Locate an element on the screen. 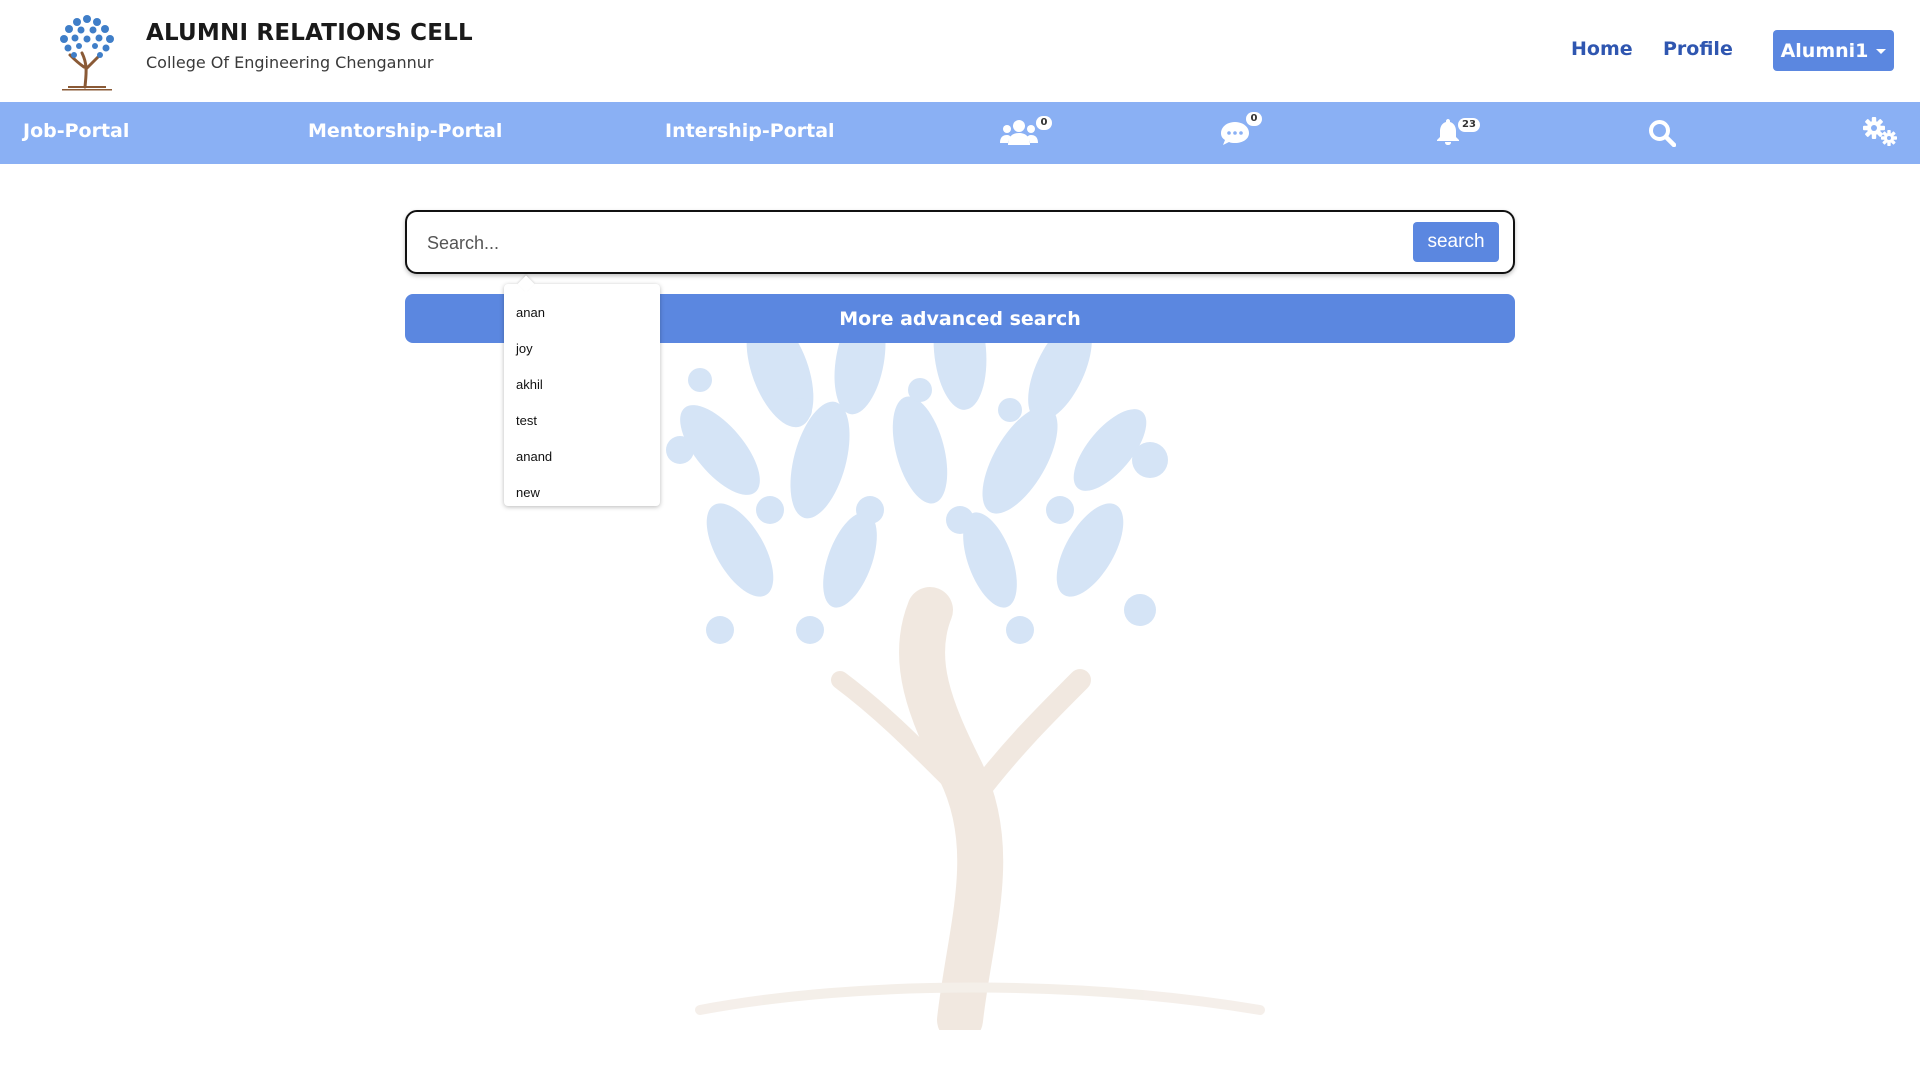 The image size is (1920, 1080). suggestion-item: anan is located at coordinates (582, 310).